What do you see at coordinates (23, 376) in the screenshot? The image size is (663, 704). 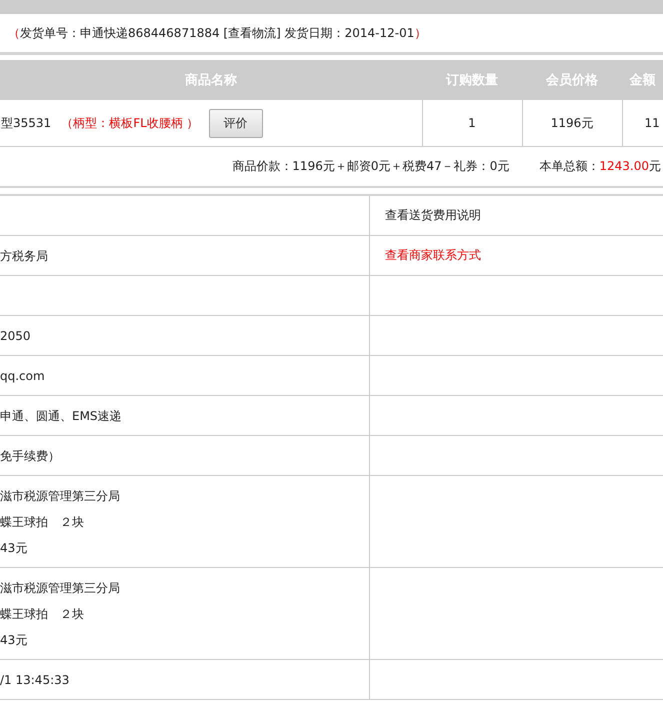 I see `detail-text: qq.com` at bounding box center [23, 376].